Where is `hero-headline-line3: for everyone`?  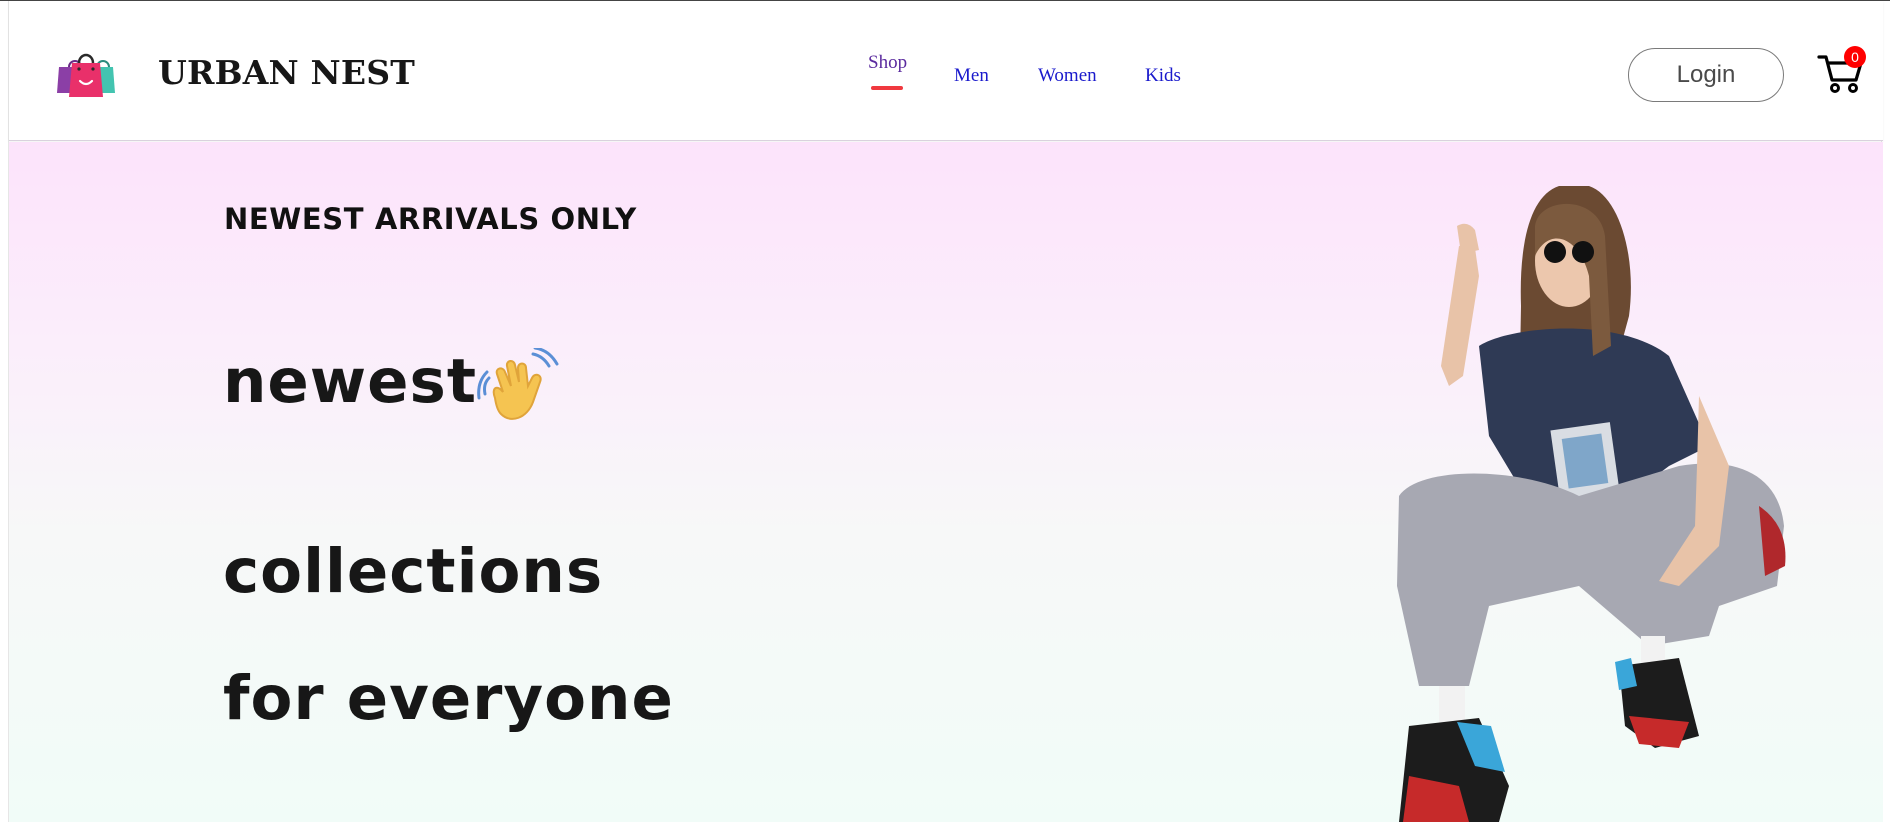 hero-headline-line3: for everyone is located at coordinates (448, 698).